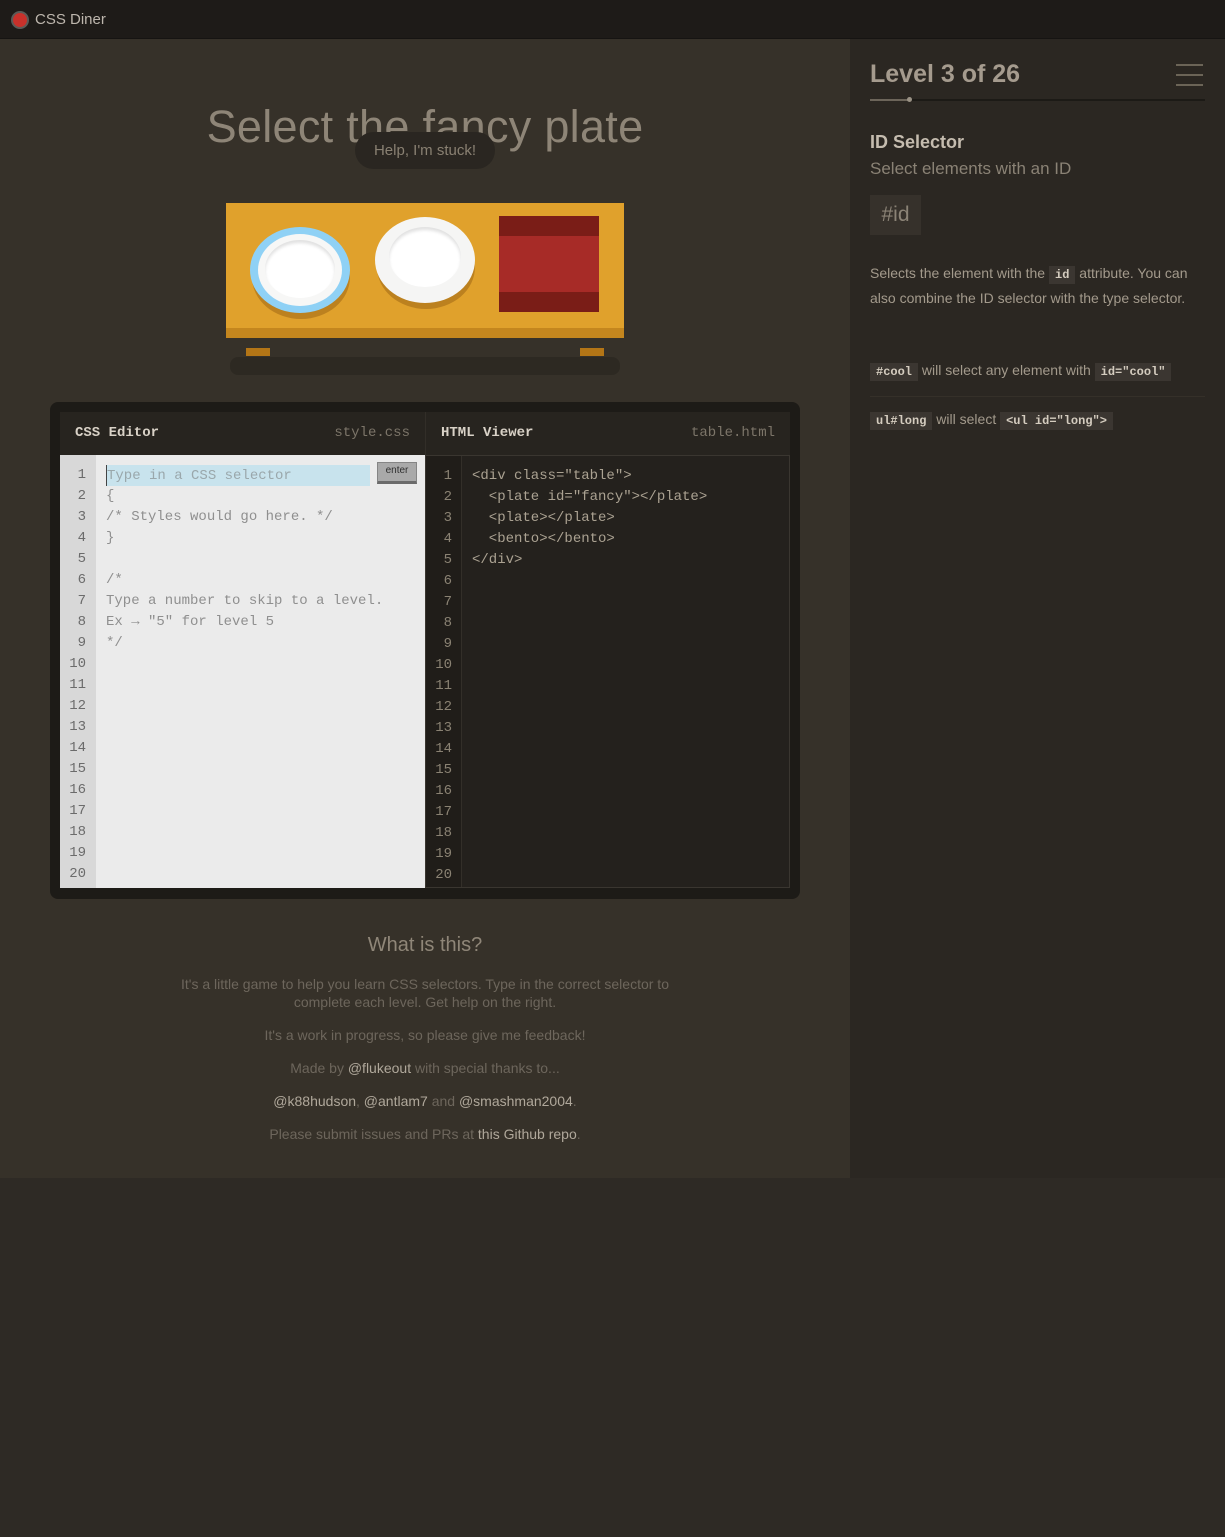 The width and height of the screenshot is (1225, 1537). I want to click on html-line-number: 19, so click(443, 854).